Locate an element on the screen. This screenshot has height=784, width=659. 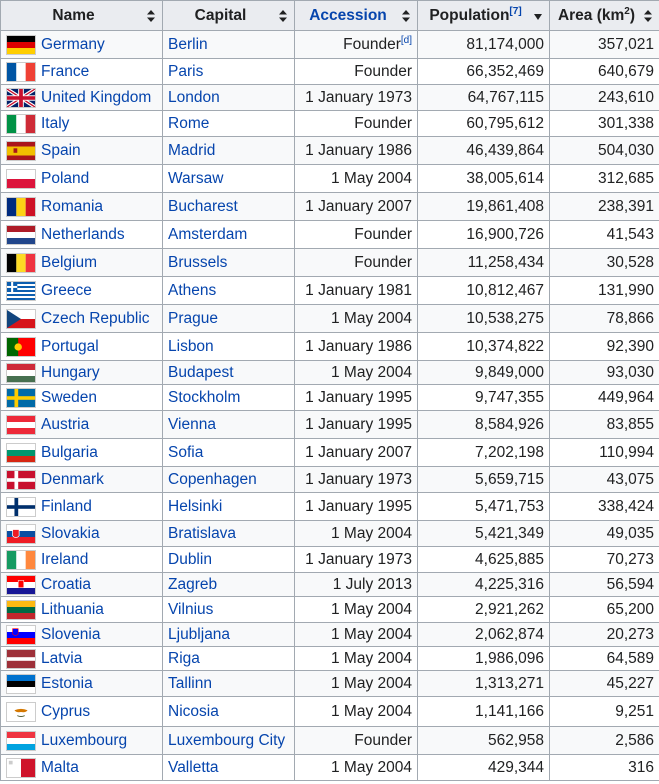
capital-link: Zagreb is located at coordinates (192, 584).